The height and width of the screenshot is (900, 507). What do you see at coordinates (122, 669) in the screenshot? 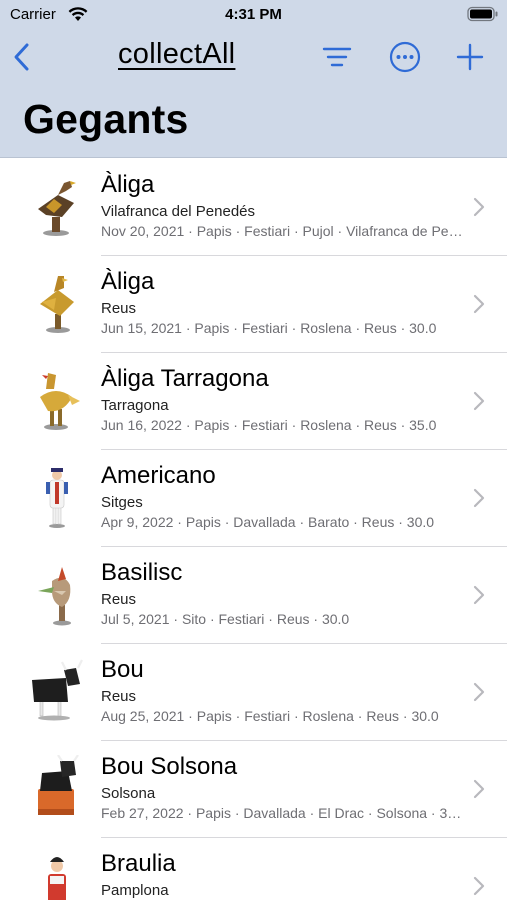
I see `item-name: Bou` at bounding box center [122, 669].